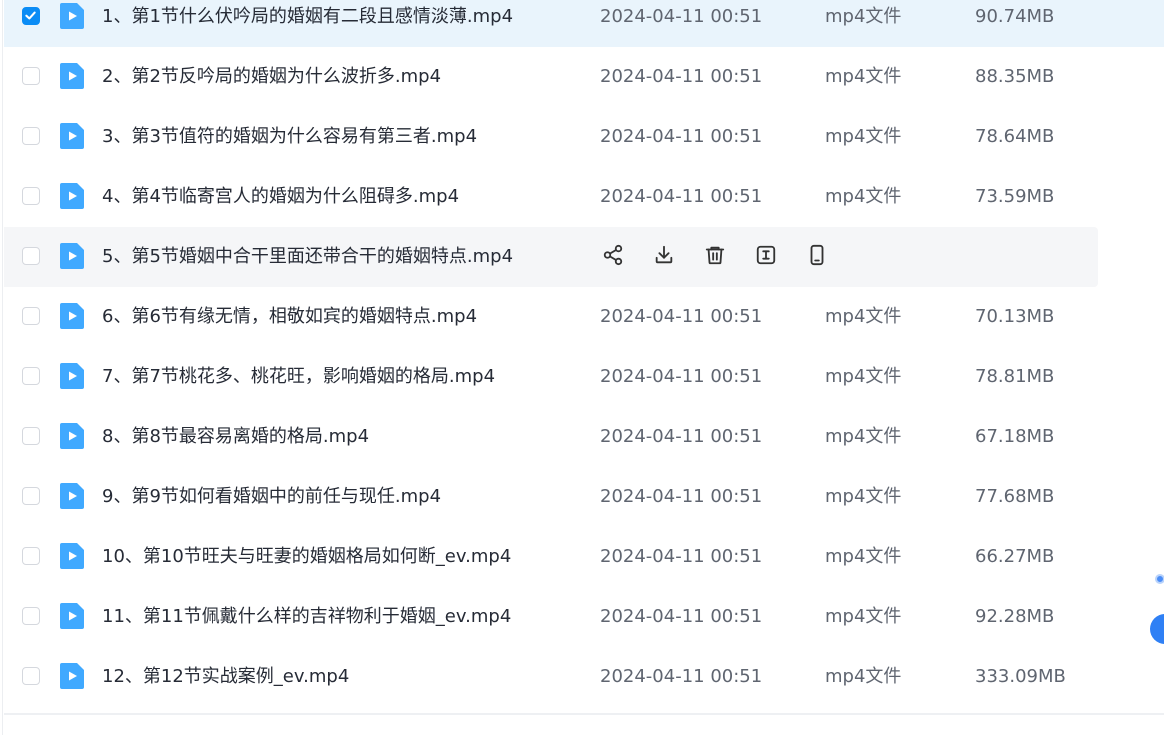  What do you see at coordinates (225, 677) in the screenshot?
I see `file-name: 12、第12节实战案例_ev.mp4` at bounding box center [225, 677].